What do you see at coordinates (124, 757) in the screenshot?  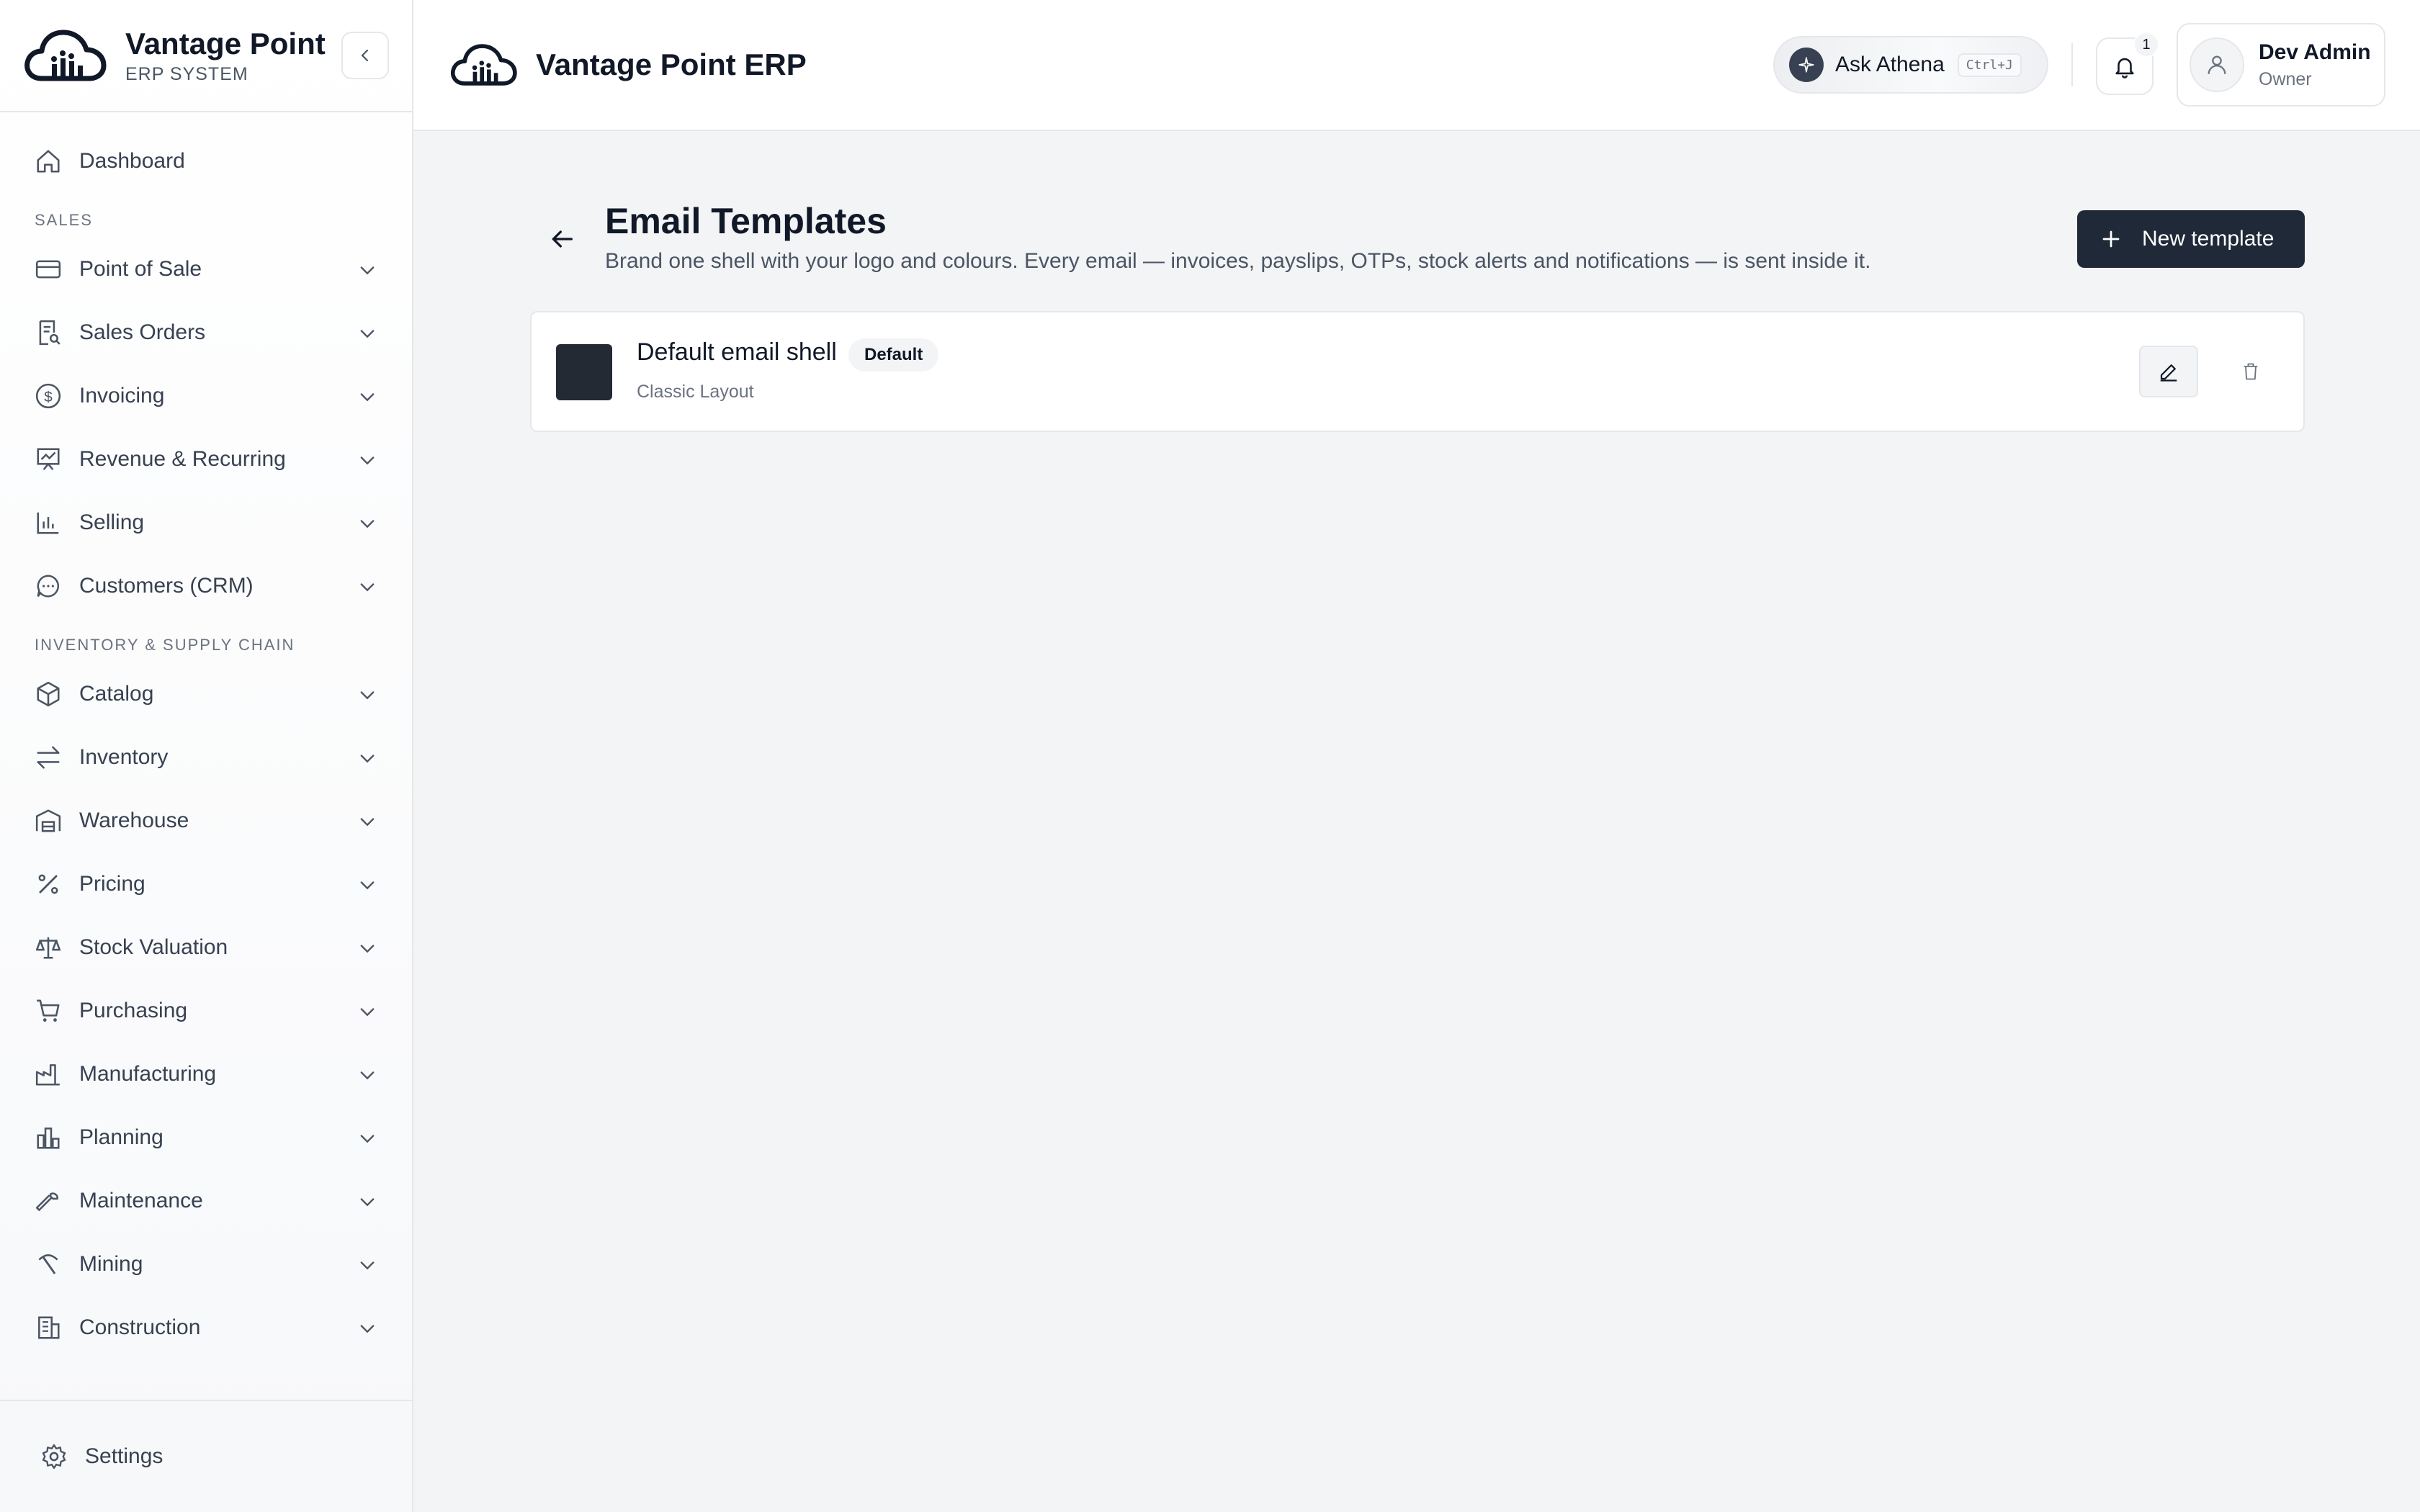 I see `sidebar-item-label: Inventory` at bounding box center [124, 757].